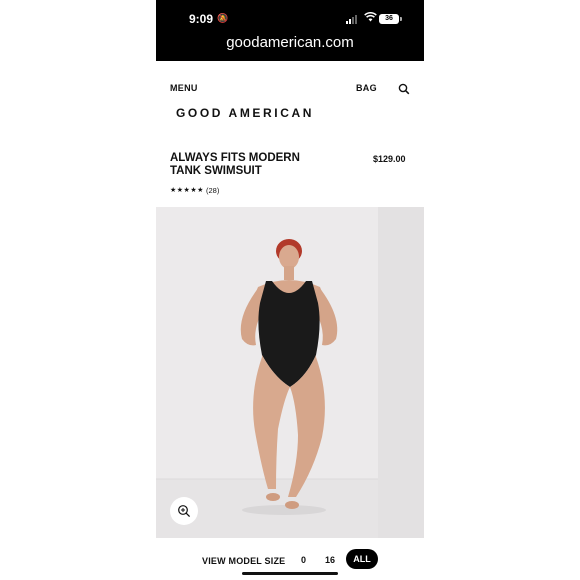  What do you see at coordinates (330, 560) in the screenshot?
I see `model-size-option-16: 16` at bounding box center [330, 560].